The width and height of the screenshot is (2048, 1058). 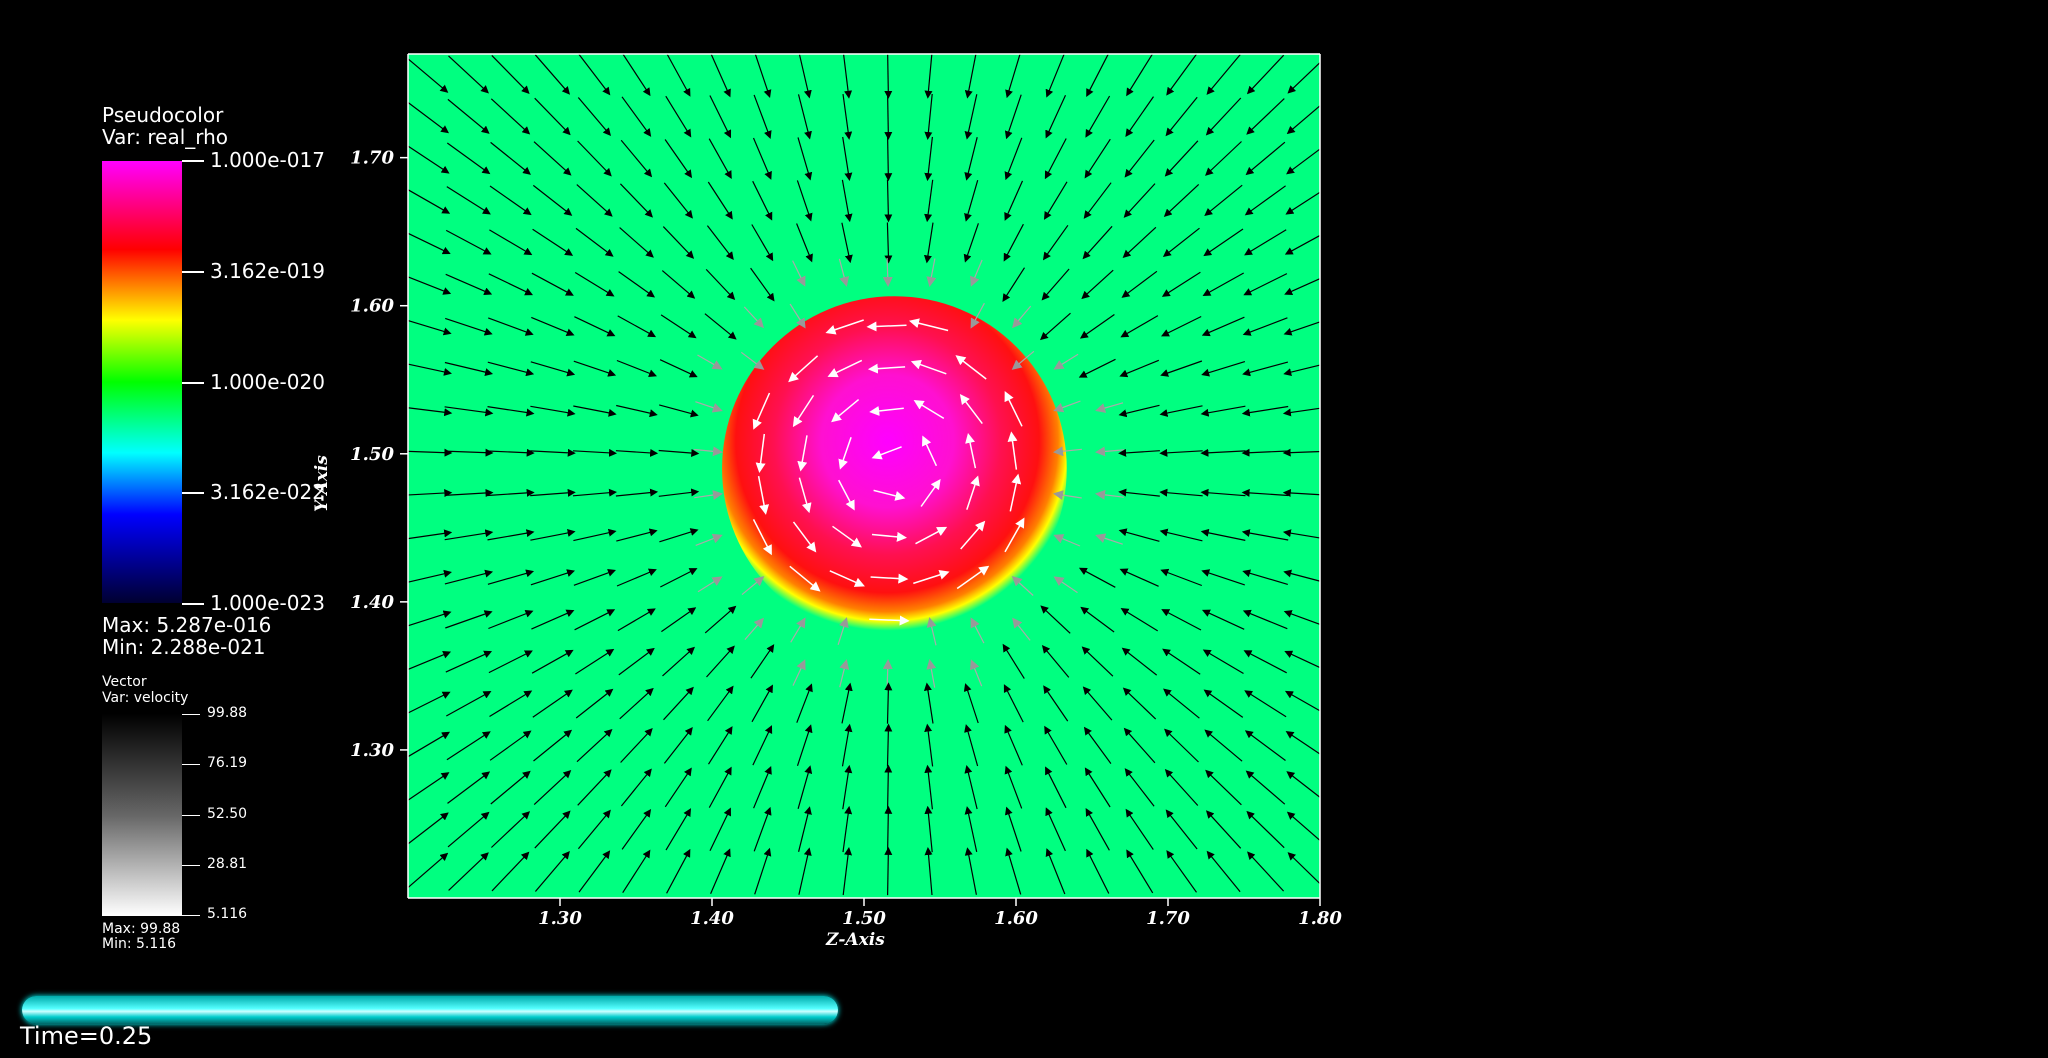 What do you see at coordinates (1168, 918) in the screenshot?
I see `x-tick-label: 1.70` at bounding box center [1168, 918].